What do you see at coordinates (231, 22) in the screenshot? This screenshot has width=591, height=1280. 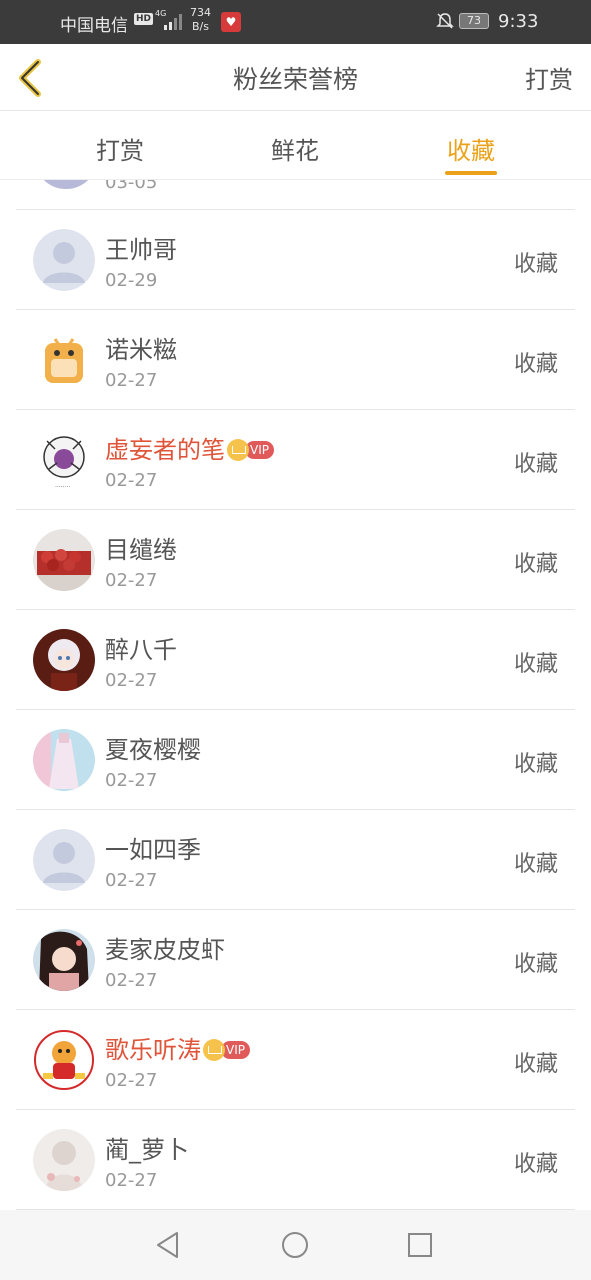 I see `app-notification-icon: ♥` at bounding box center [231, 22].